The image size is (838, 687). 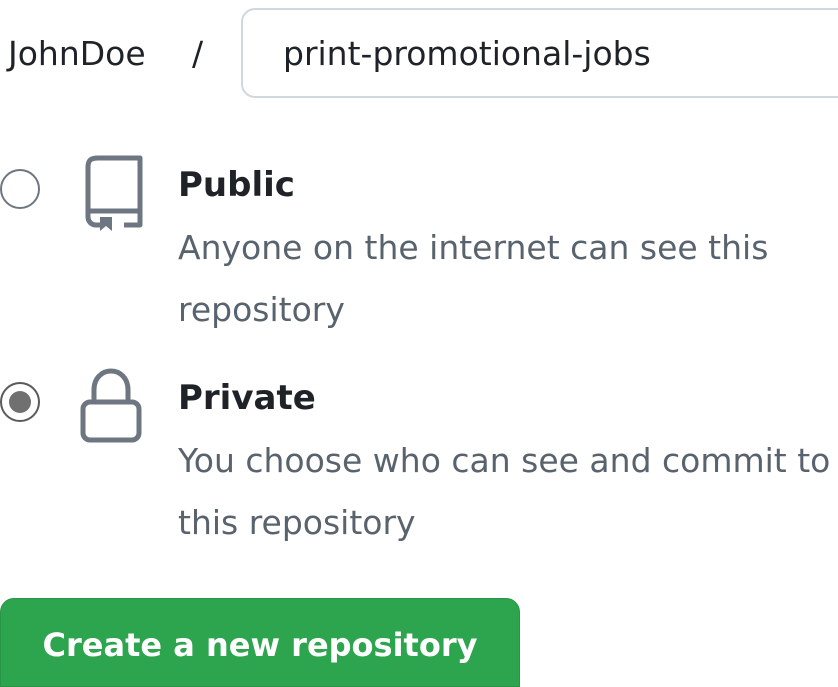 I want to click on owner-name: JohnDoe, so click(x=77, y=54).